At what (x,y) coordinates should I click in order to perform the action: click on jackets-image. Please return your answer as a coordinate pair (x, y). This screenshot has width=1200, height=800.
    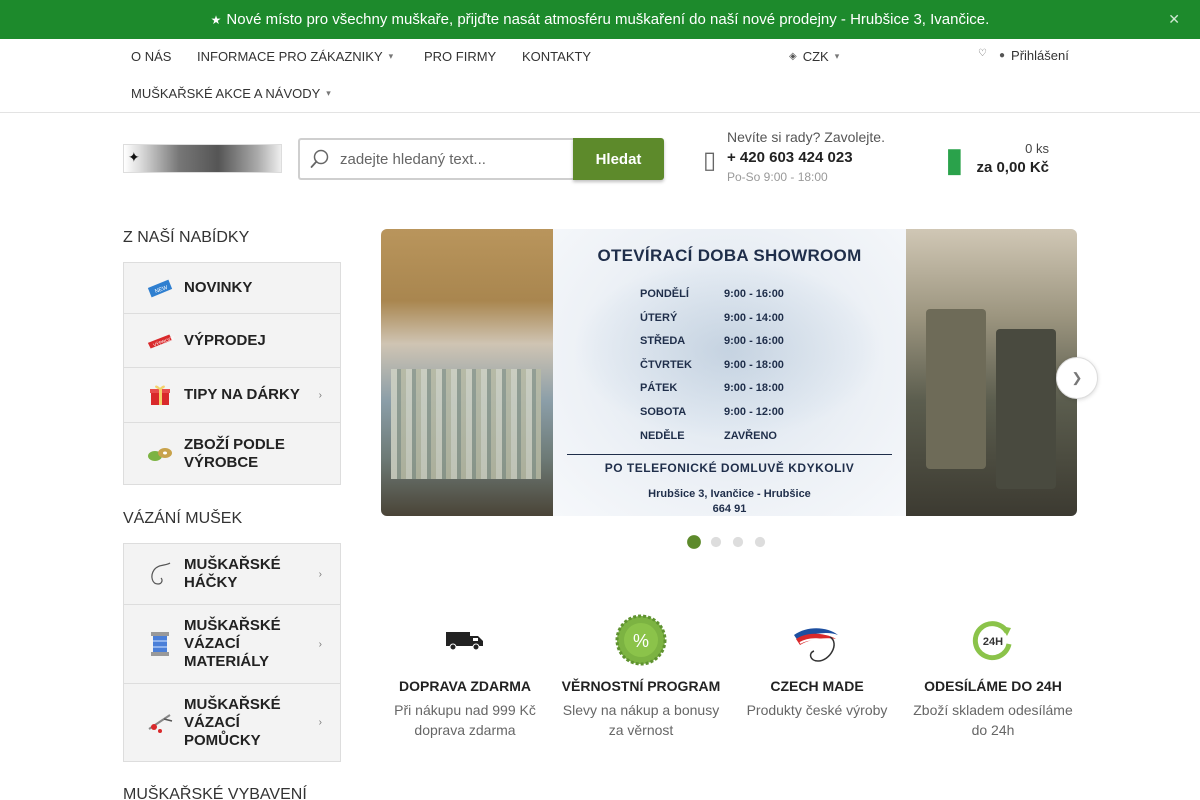
    Looking at the image, I should click on (1026, 409).